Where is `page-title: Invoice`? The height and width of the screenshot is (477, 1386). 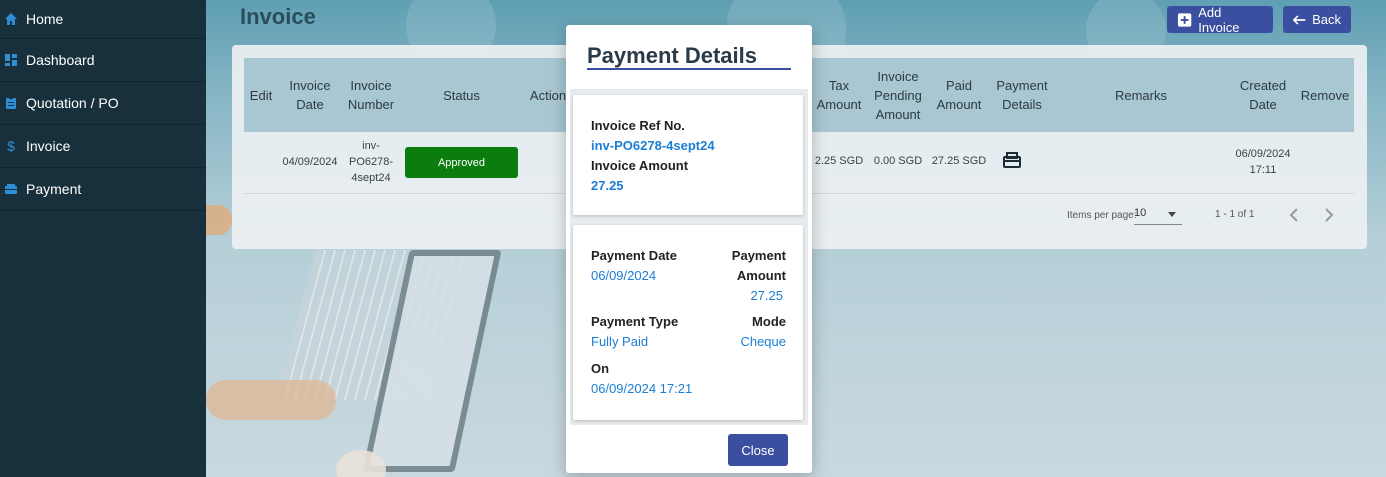 page-title: Invoice is located at coordinates (278, 16).